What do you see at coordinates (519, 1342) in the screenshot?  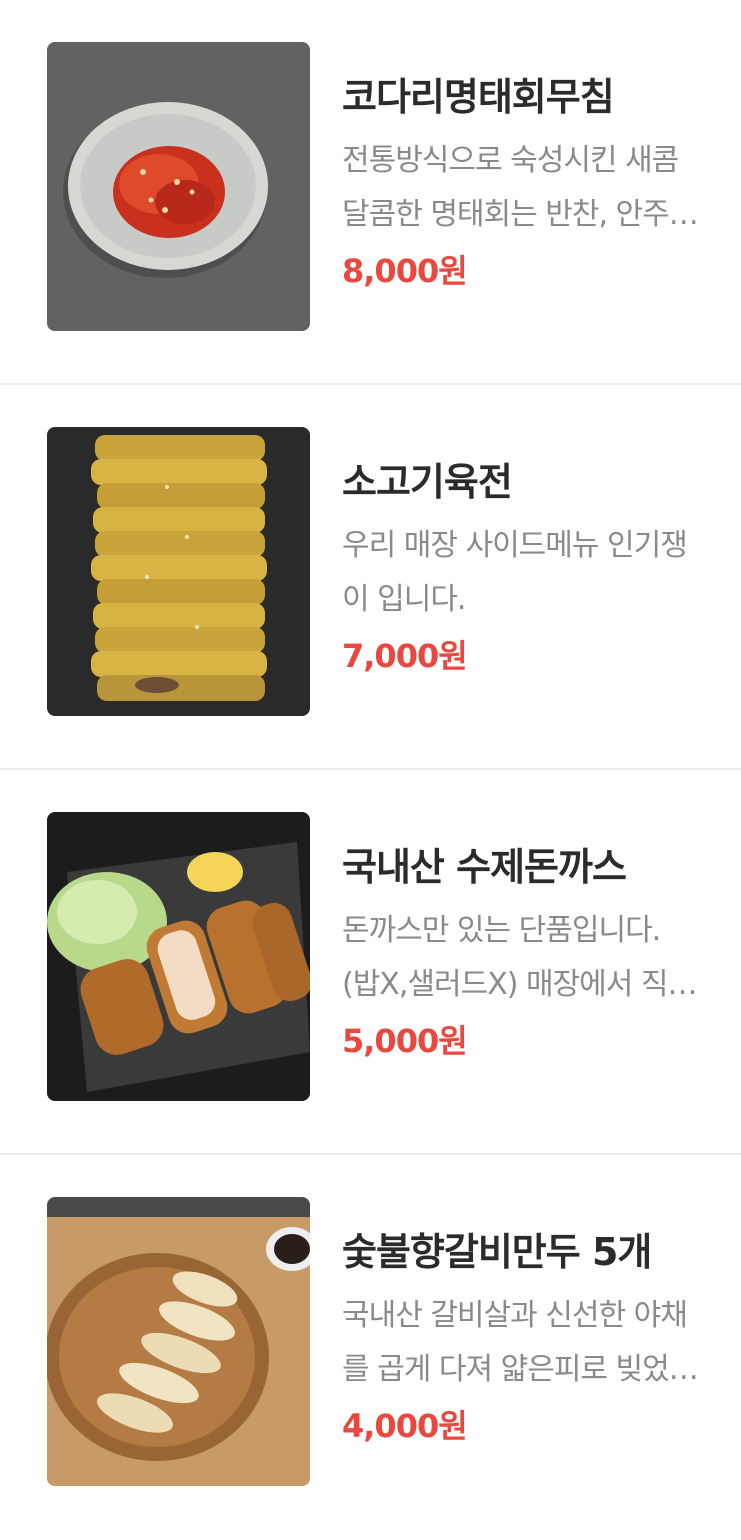 I see `menu-item-description: 국내산 갈비살과 신선한 야채를 곱게 다져 얇은피로 빚었습니다.` at bounding box center [519, 1342].